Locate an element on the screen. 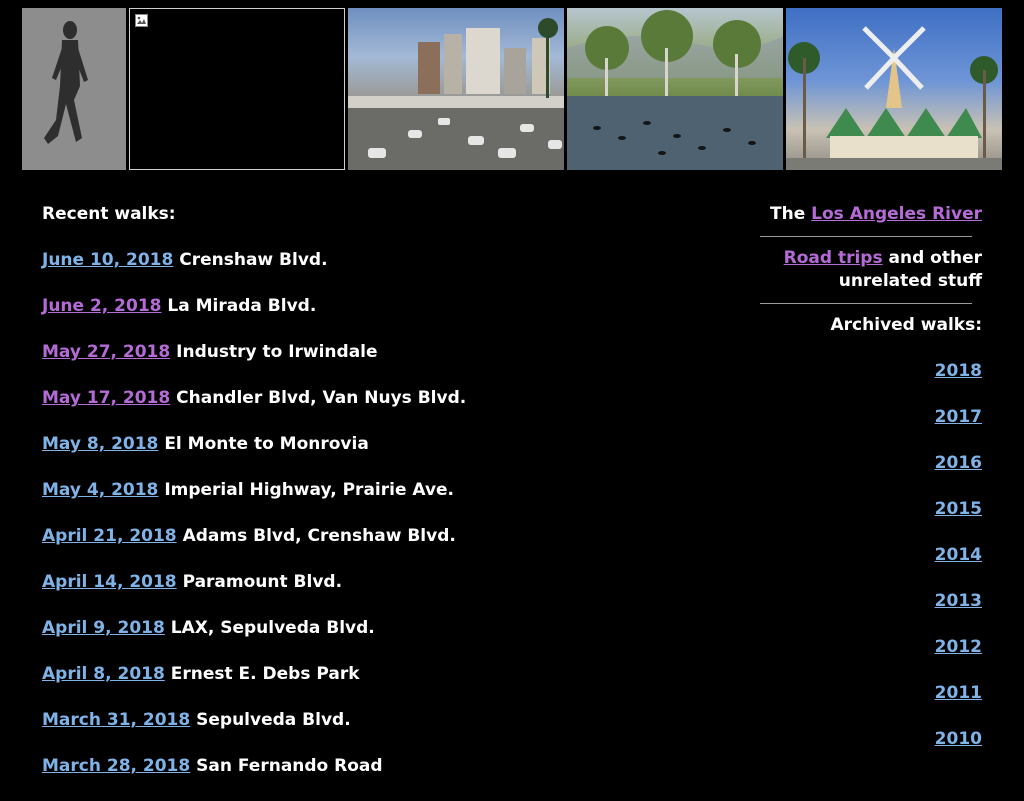 This screenshot has width=1024, height=801. walk-title: Crenshaw Blvd. is located at coordinates (253, 260).